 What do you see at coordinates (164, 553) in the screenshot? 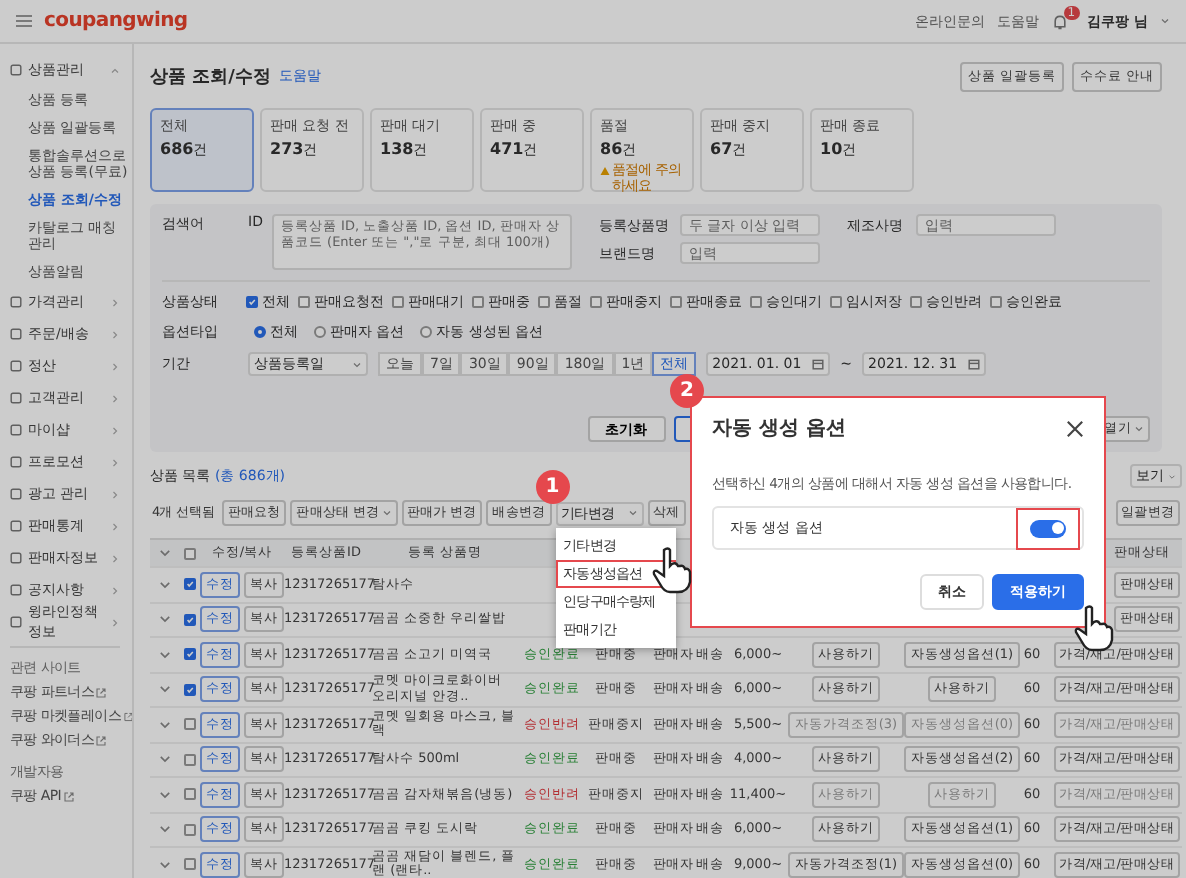
I see `expand-all-icon` at bounding box center [164, 553].